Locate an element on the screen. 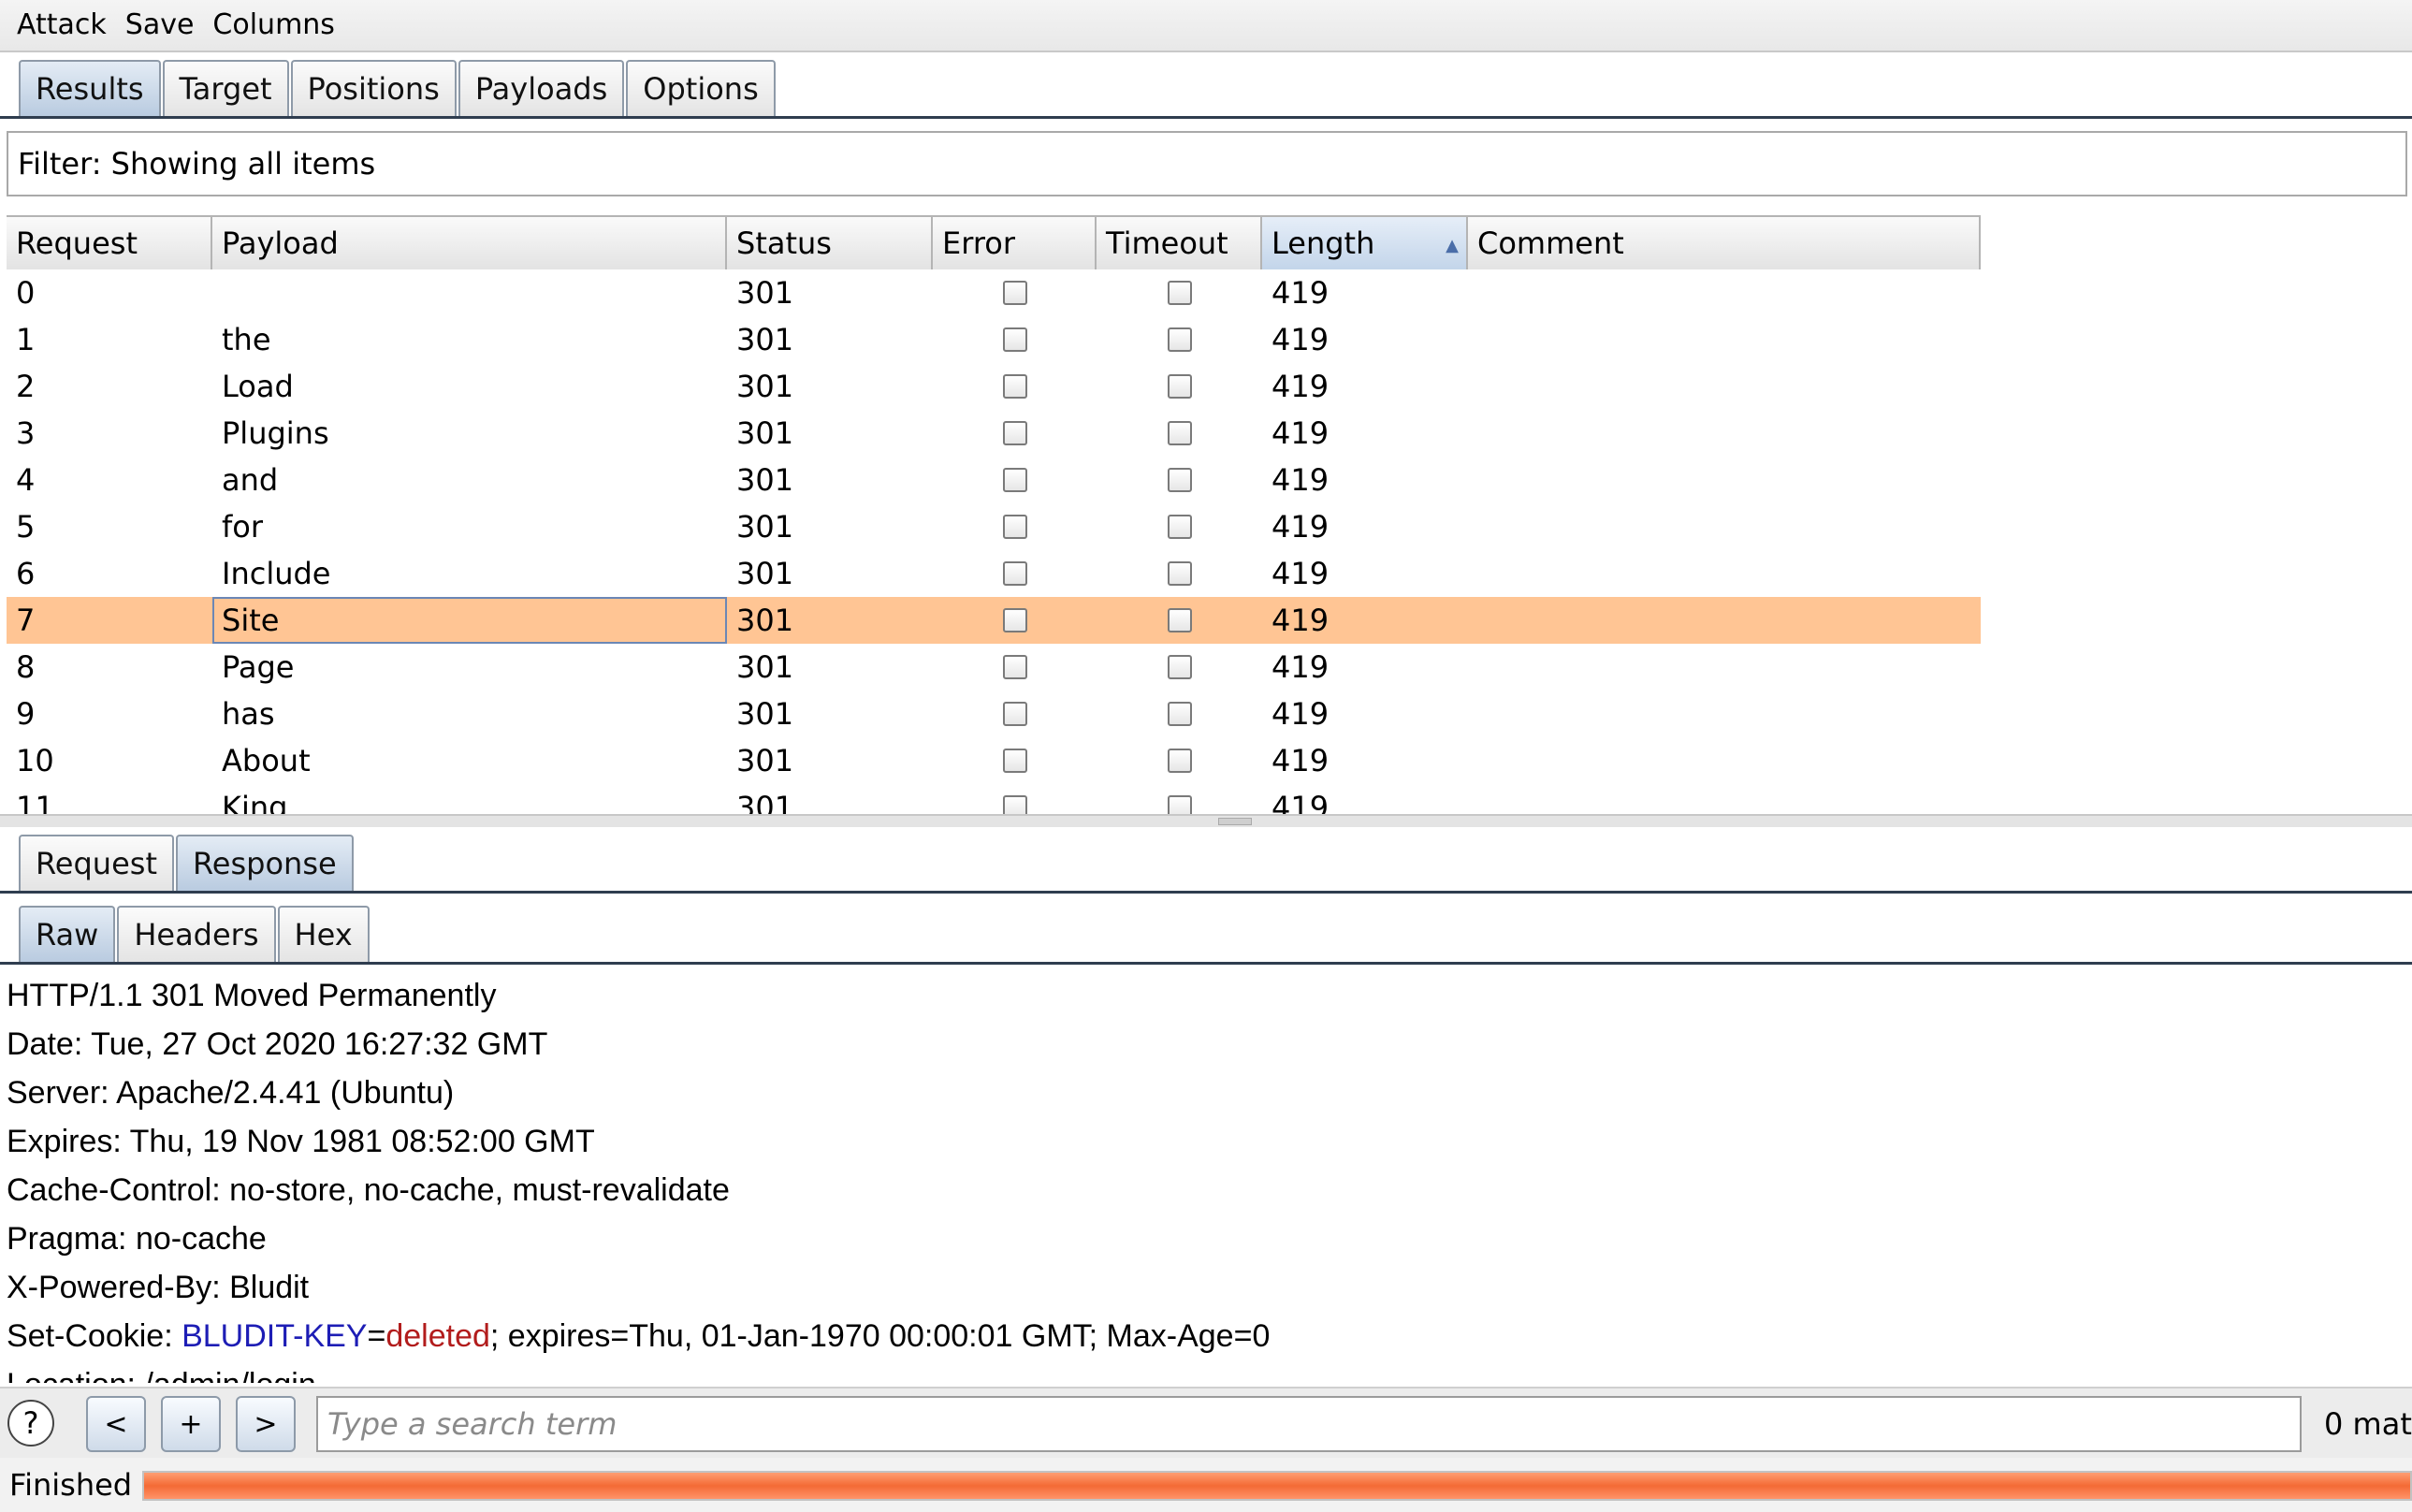  tab-raw: Raw is located at coordinates (67, 934).